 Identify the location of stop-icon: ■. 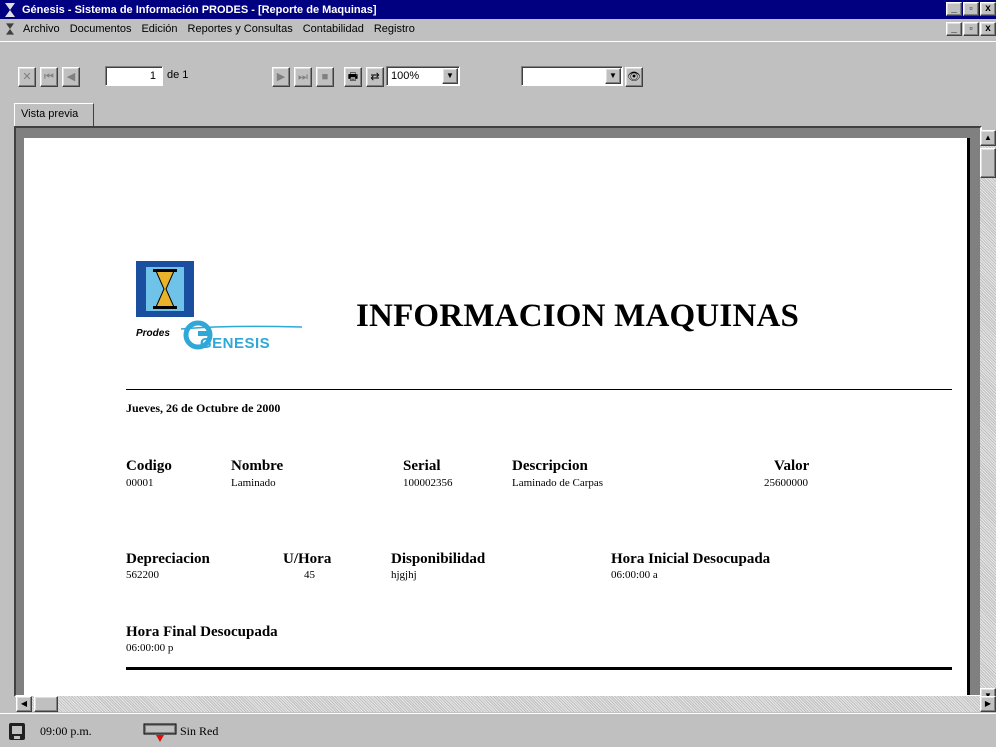
(325, 77).